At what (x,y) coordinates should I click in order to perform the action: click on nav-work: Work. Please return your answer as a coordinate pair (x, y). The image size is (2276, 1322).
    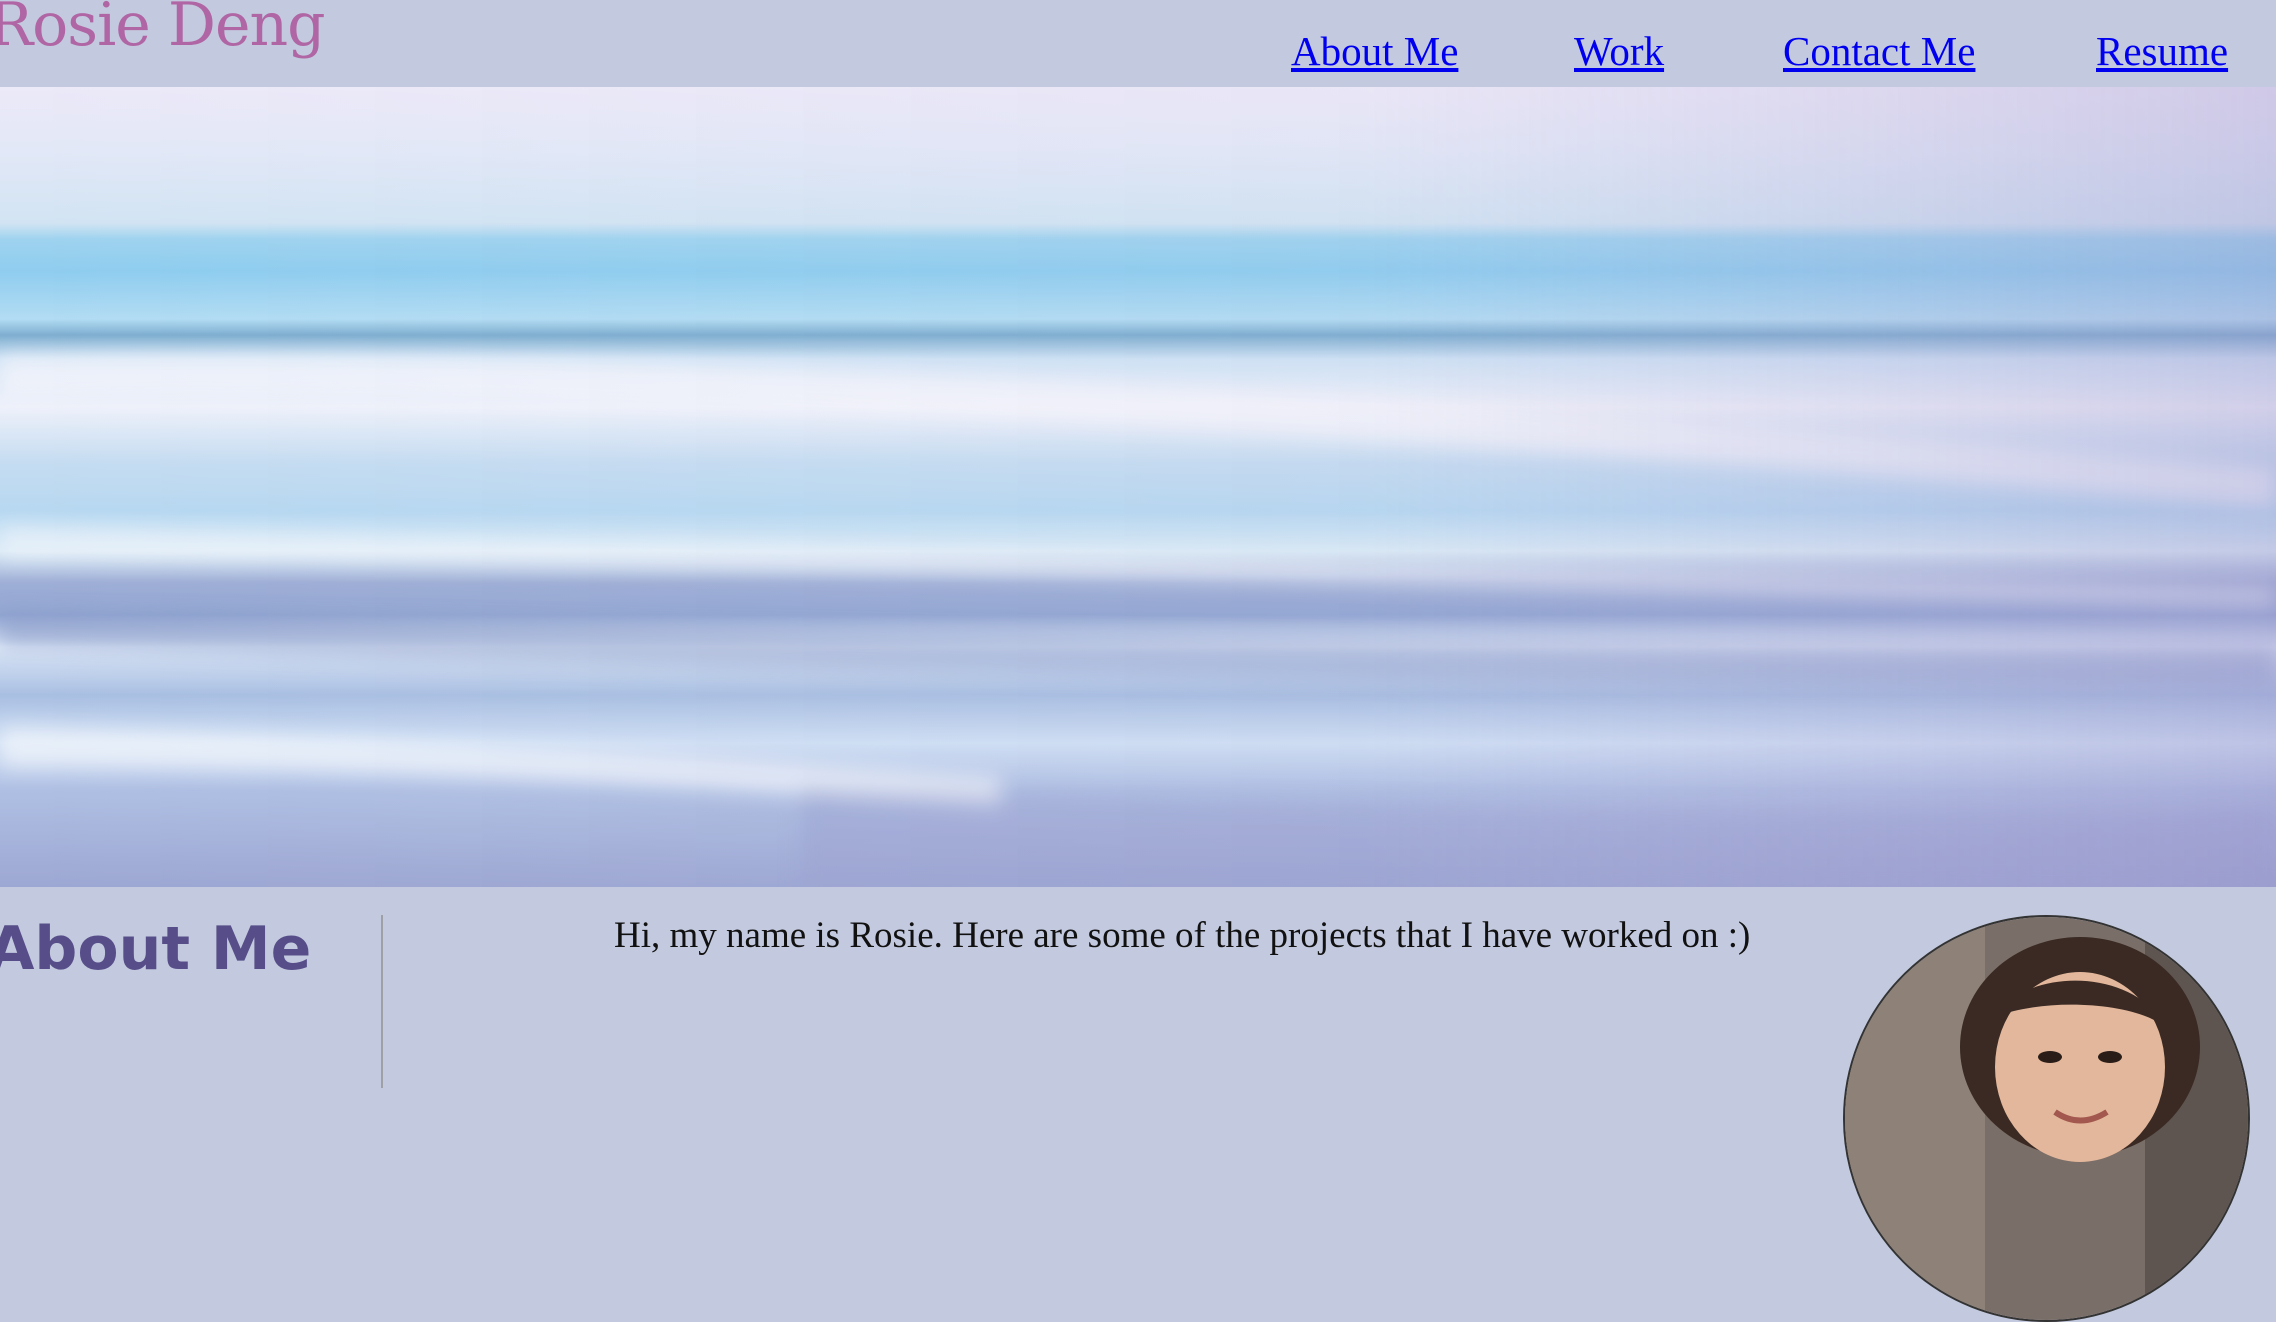
    Looking at the image, I should click on (1619, 51).